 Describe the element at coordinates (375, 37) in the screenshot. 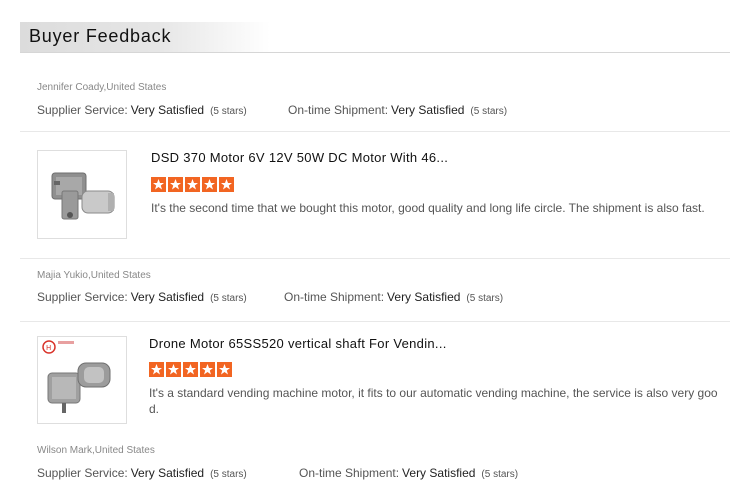

I see `section-header: Buyer Feedback` at that location.